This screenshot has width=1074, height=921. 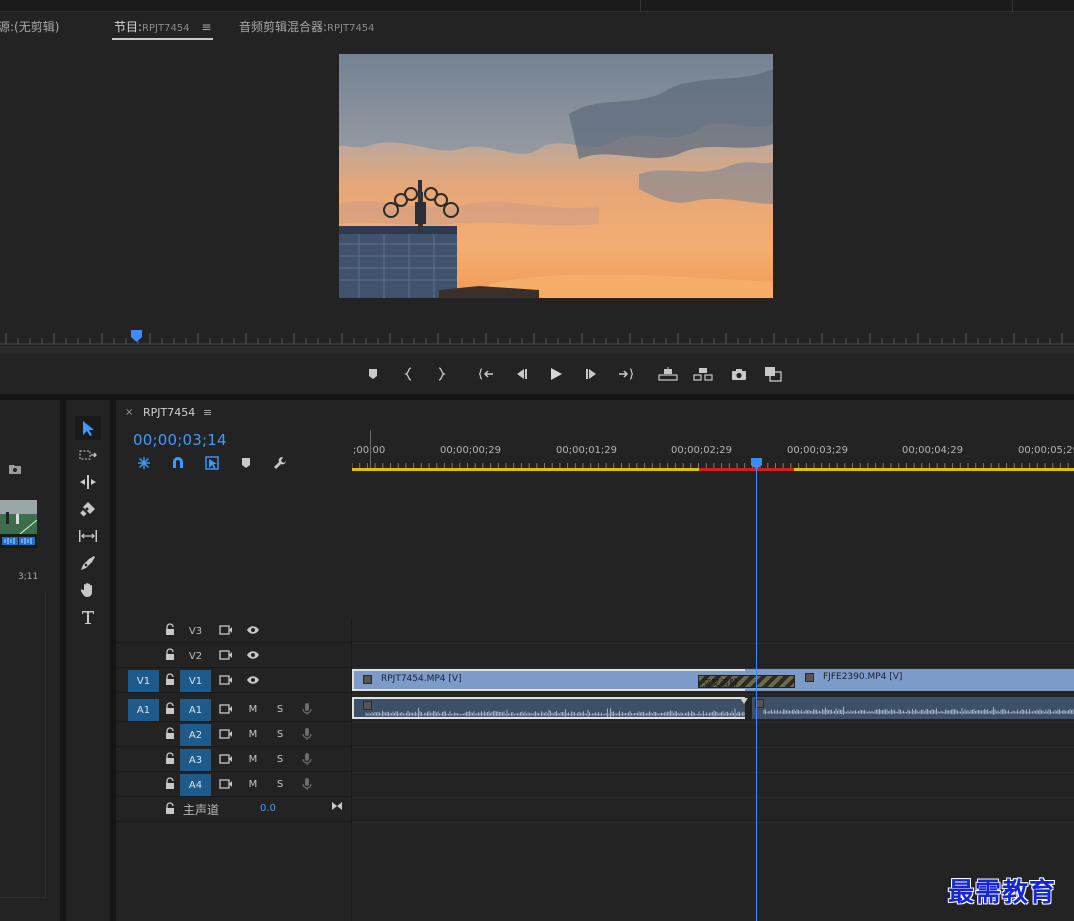 What do you see at coordinates (195, 785) in the screenshot?
I see `track-target-a4: A4` at bounding box center [195, 785].